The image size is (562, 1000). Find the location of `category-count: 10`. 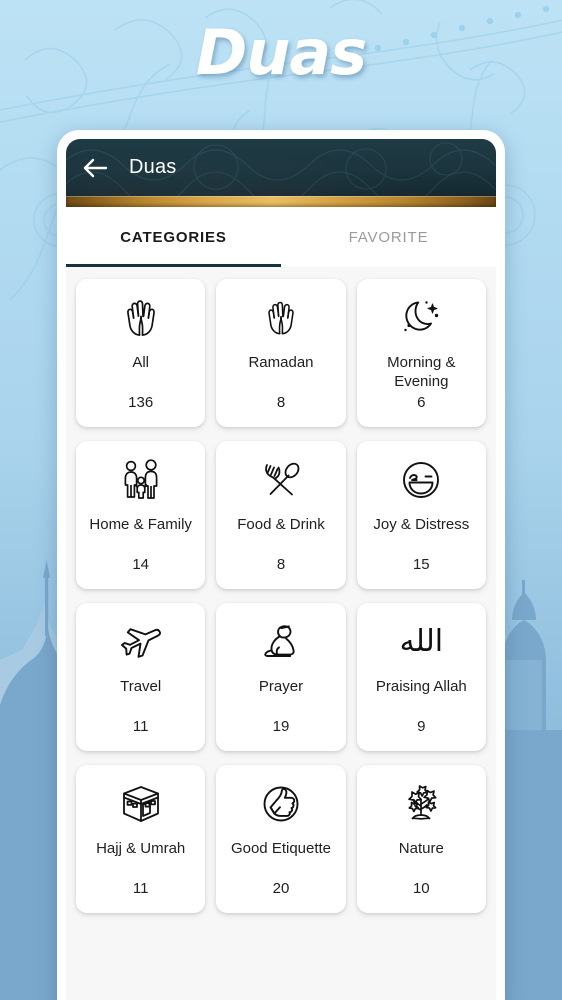

category-count: 10 is located at coordinates (421, 888).